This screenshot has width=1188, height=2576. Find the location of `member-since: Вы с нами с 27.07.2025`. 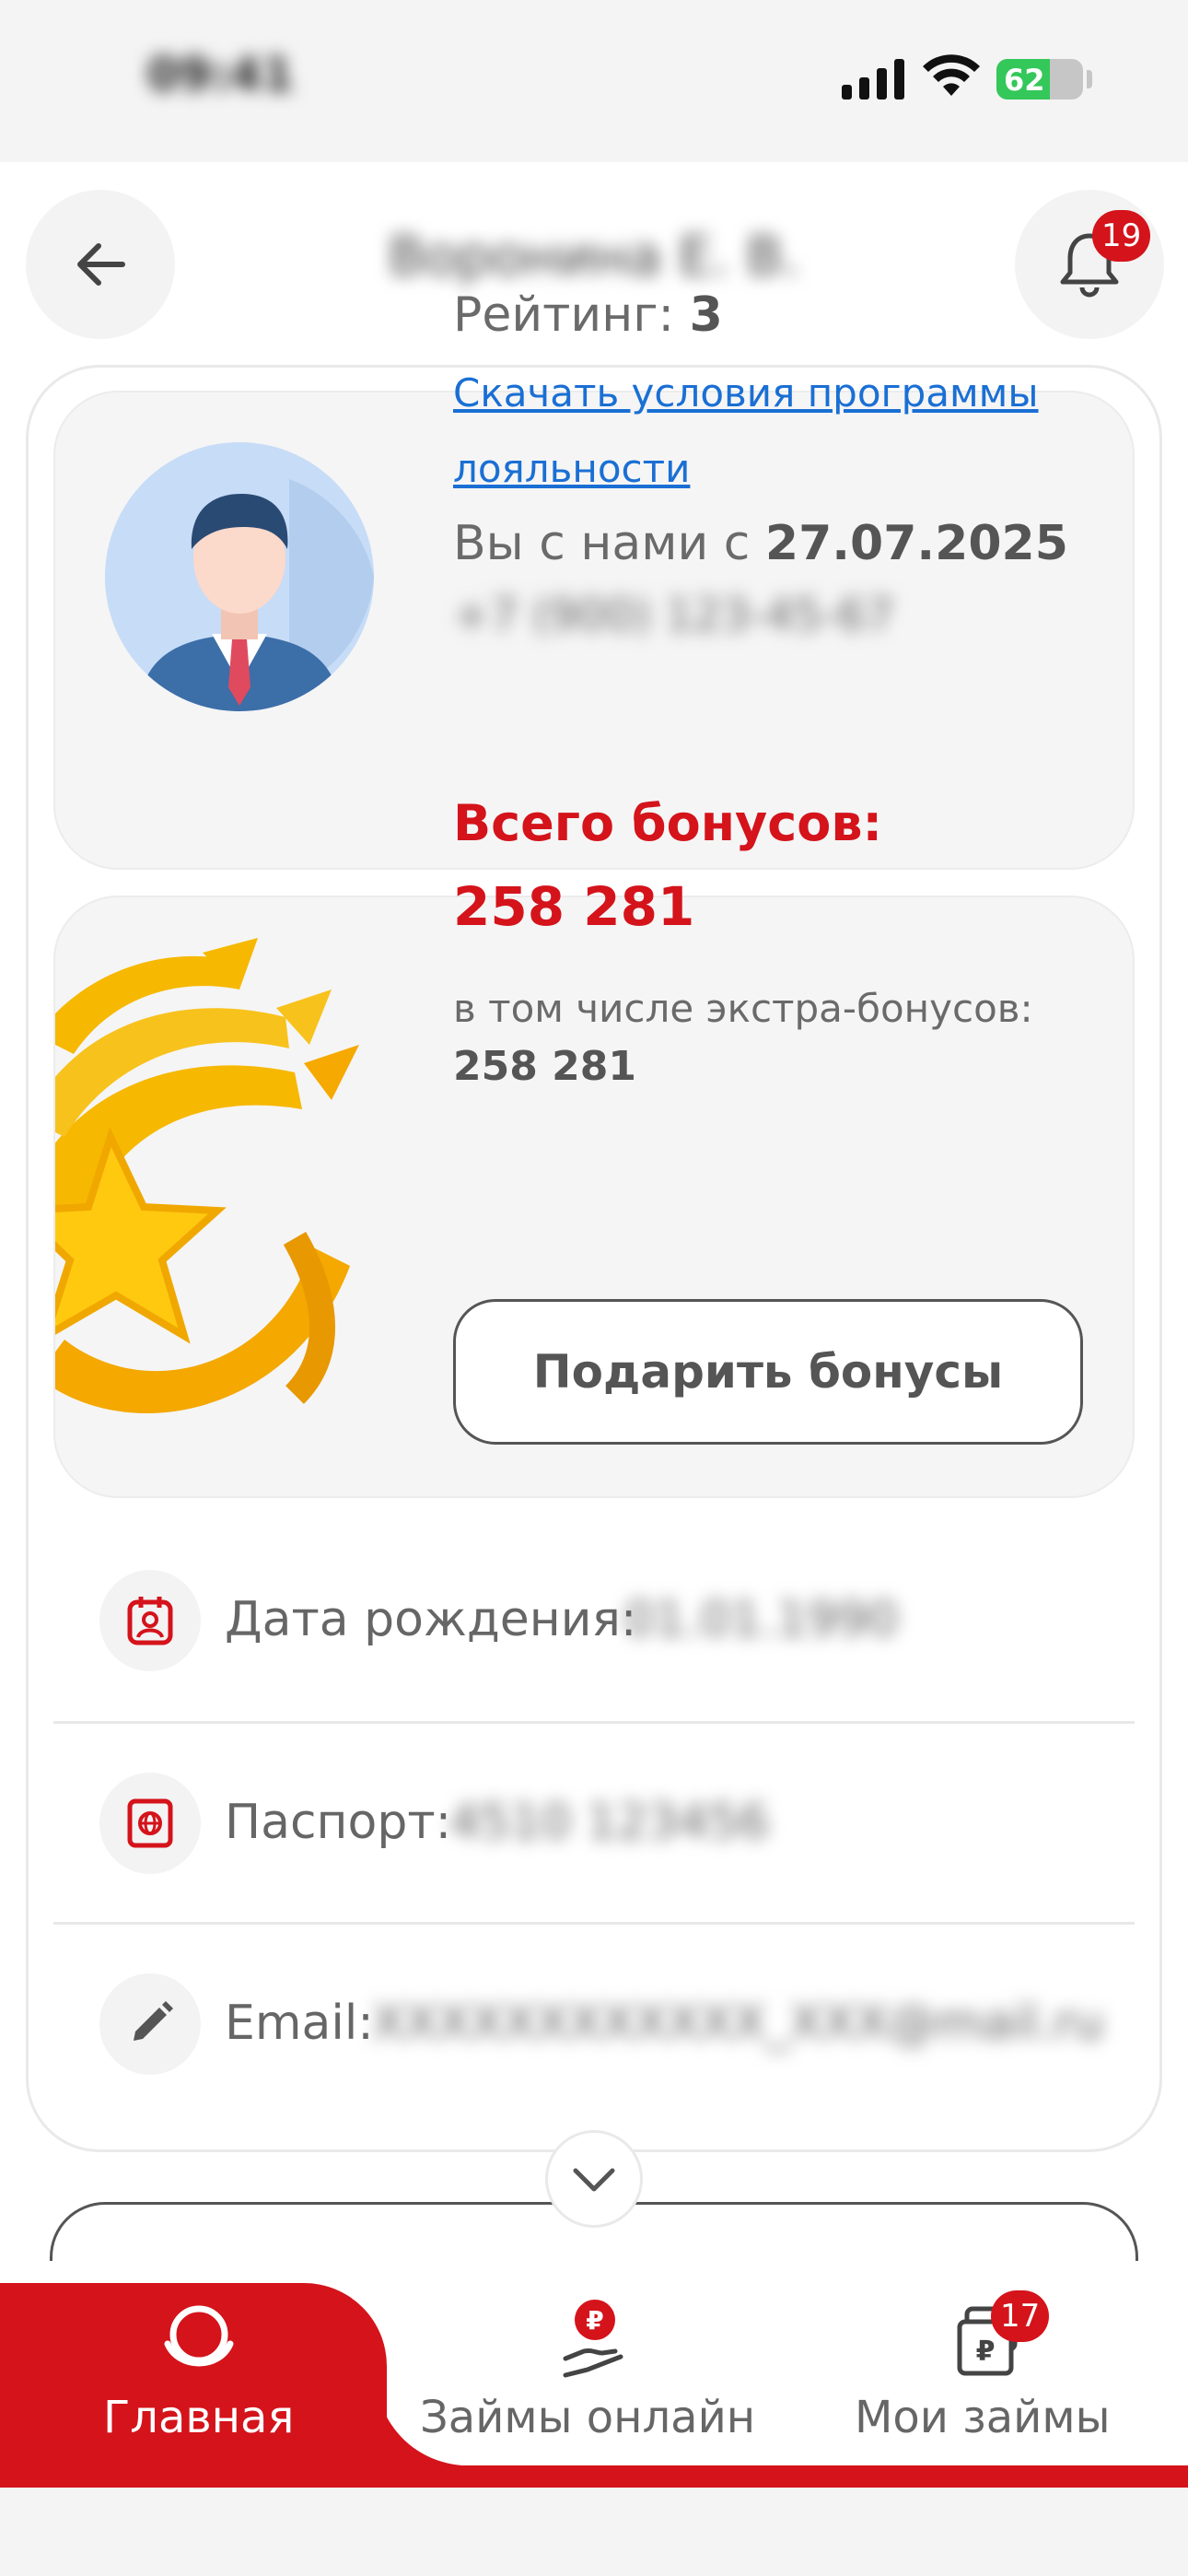

member-since: Вы с нами с 27.07.2025 is located at coordinates (760, 543).